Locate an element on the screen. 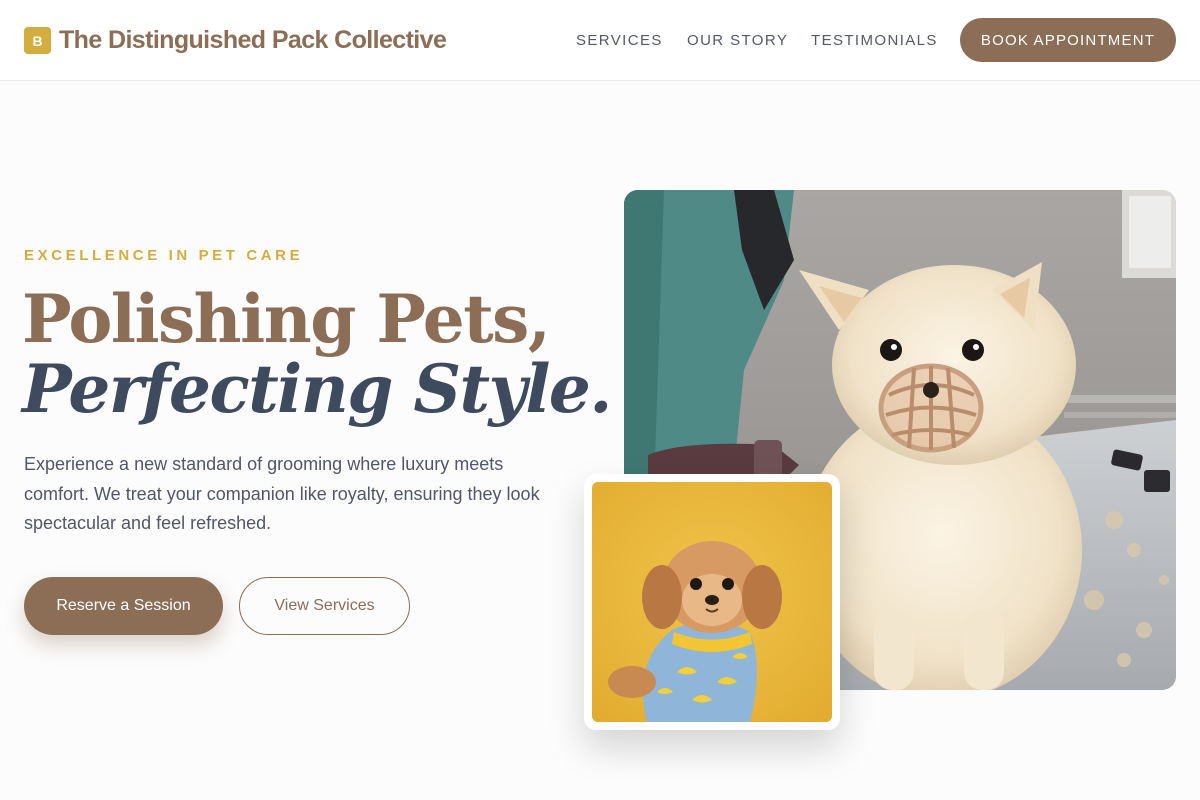  headline-line-2: Perfecting Style. is located at coordinates (317, 389).